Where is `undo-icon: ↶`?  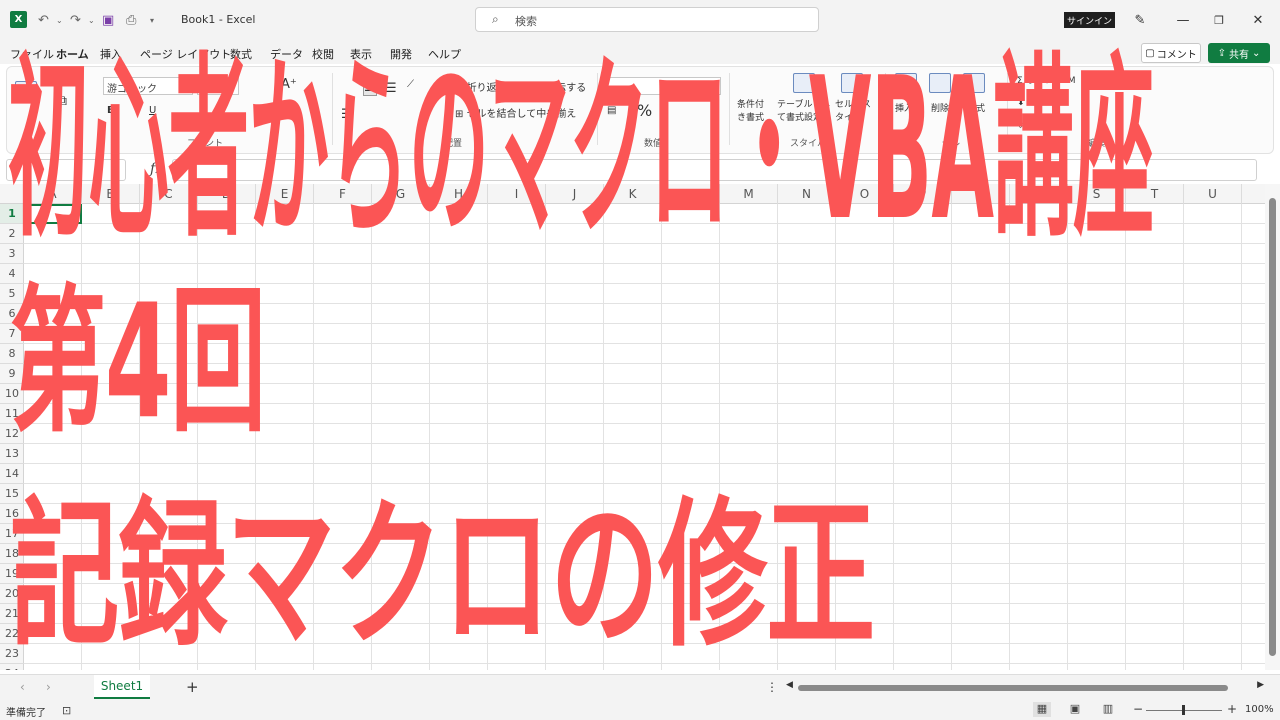
undo-icon: ↶ is located at coordinates (43, 20).